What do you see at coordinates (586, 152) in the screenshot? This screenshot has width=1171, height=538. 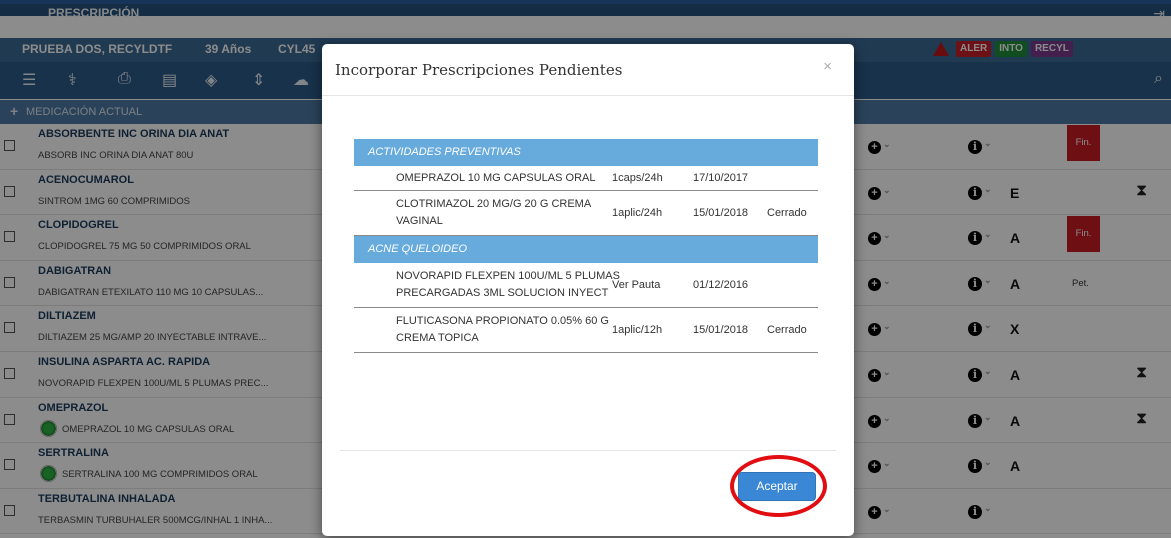 I see `group-header: ACTIVIDADES PREVENTIVAS` at bounding box center [586, 152].